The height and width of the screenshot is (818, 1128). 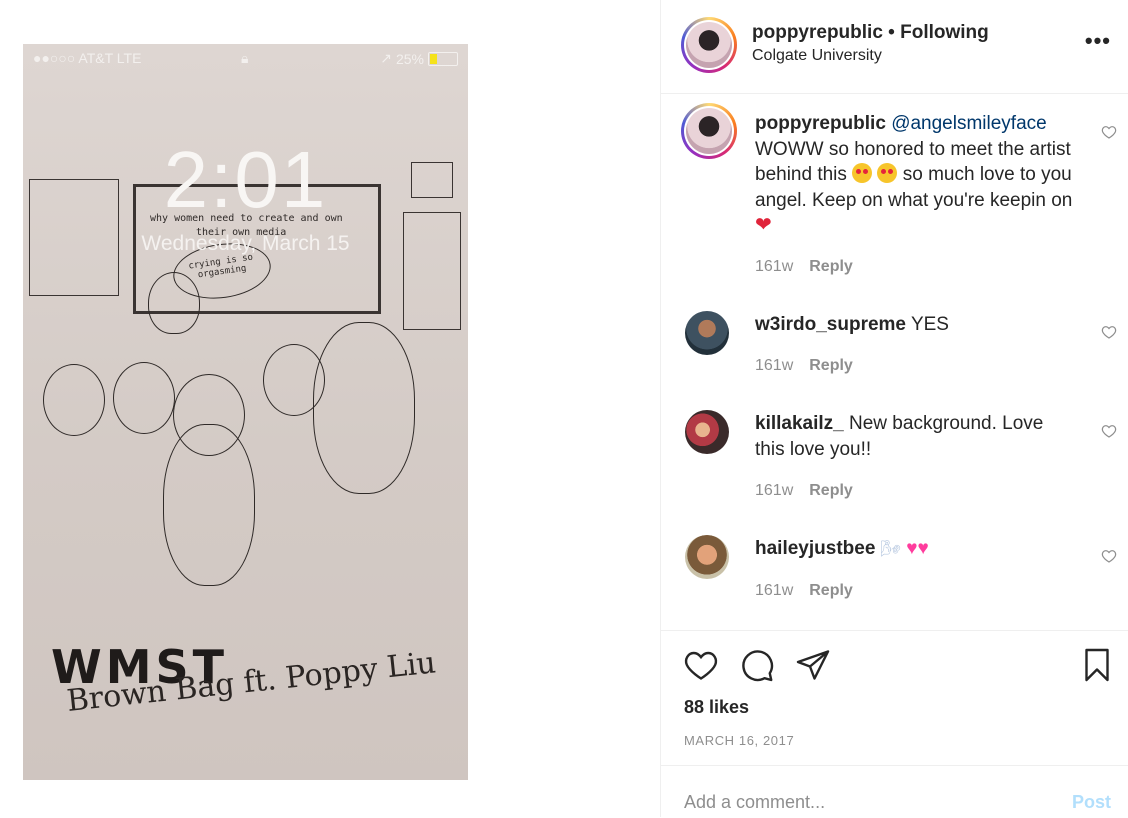 What do you see at coordinates (830, 324) in the screenshot?
I see `comment-username: w3irdo_supreme` at bounding box center [830, 324].